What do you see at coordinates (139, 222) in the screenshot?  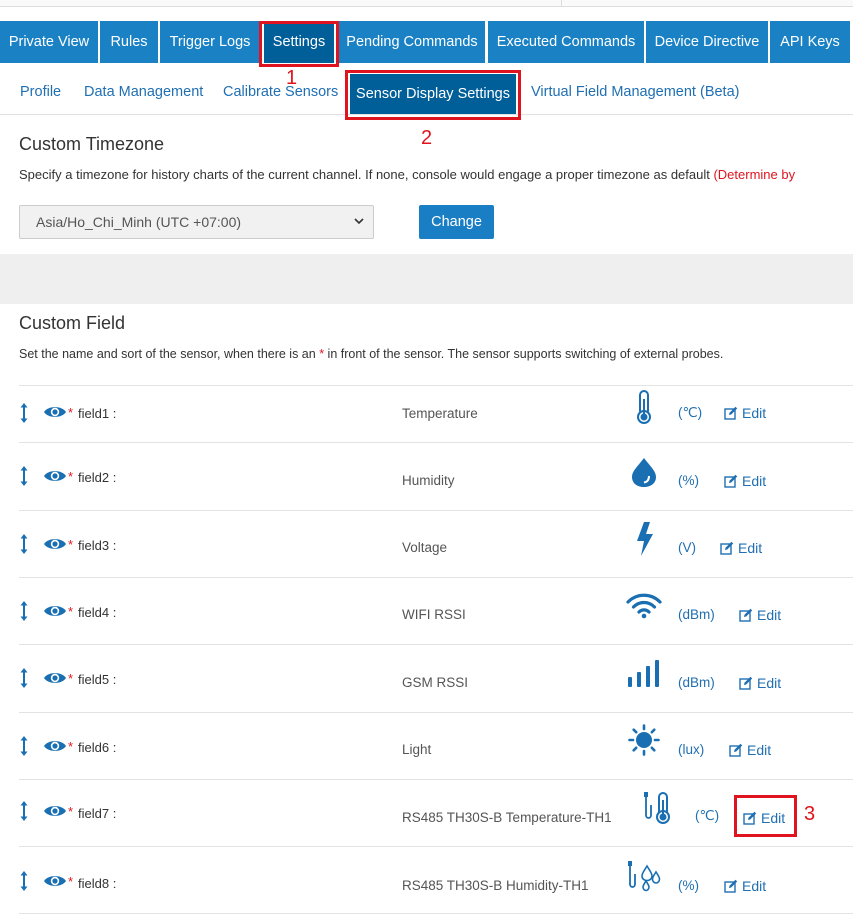 I see `timezone-selected-value: Asia/Ho_Chi_Minh (UTC +07:00)` at bounding box center [139, 222].